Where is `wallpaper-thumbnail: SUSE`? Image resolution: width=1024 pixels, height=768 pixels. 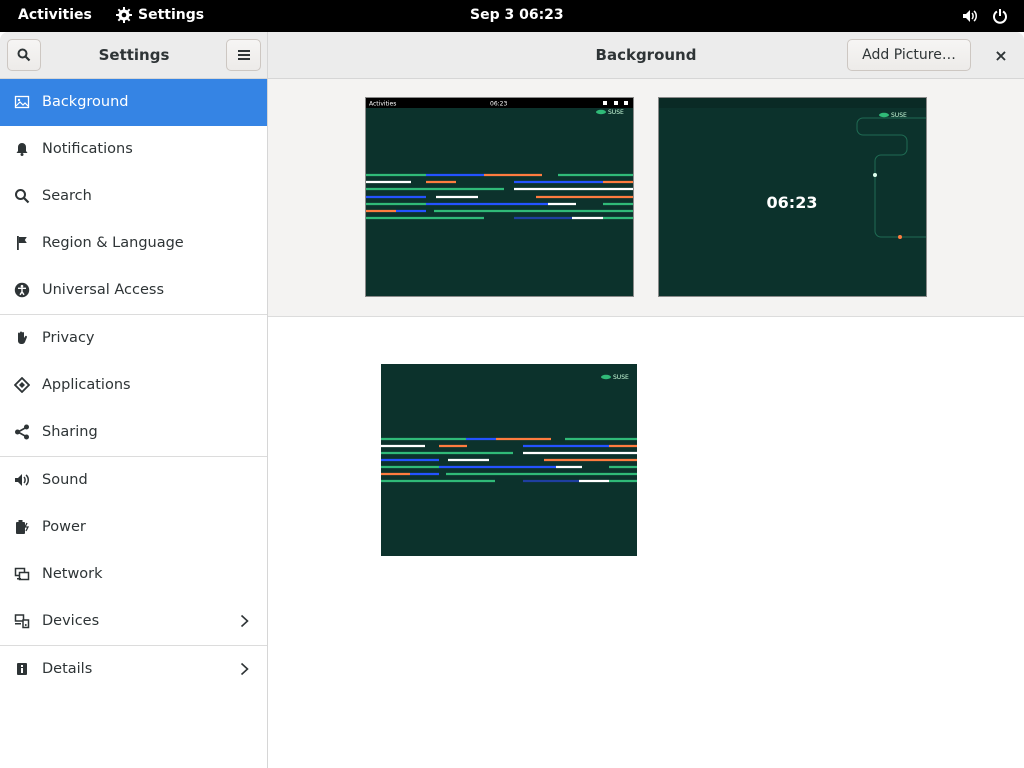 wallpaper-thumbnail: SUSE is located at coordinates (509, 460).